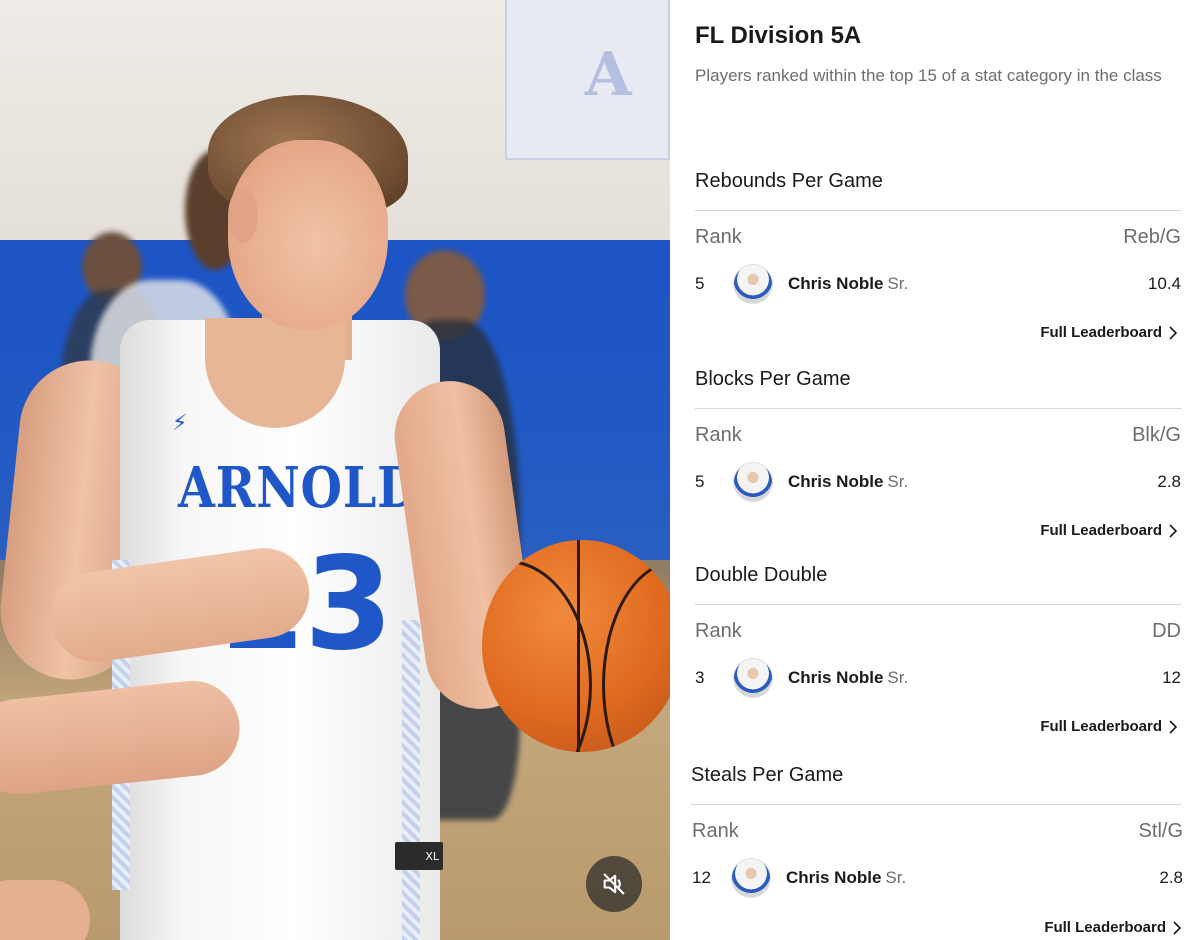 This screenshot has width=1200, height=940. Describe the element at coordinates (1160, 831) in the screenshot. I see `stat-header: Stl/G` at that location.